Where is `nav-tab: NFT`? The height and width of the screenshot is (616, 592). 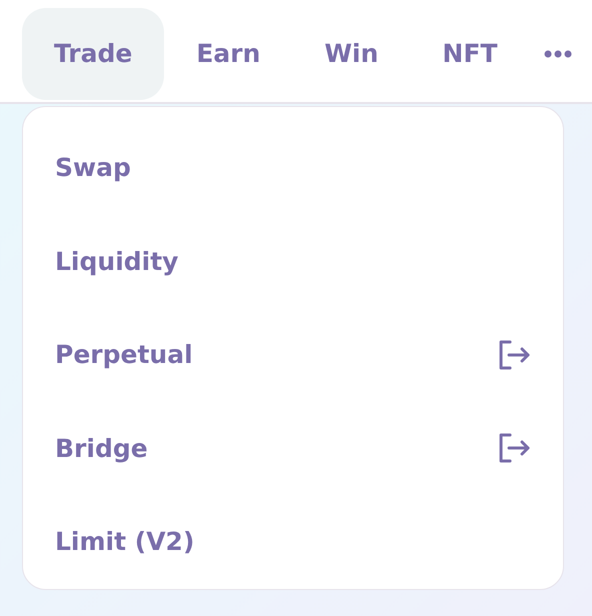 nav-tab: NFT is located at coordinates (470, 54).